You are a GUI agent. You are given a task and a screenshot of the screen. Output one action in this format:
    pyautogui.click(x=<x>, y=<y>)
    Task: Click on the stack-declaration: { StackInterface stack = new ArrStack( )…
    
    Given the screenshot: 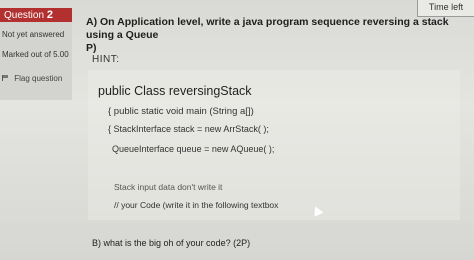 What is the action you would take?
    pyautogui.click(x=188, y=129)
    